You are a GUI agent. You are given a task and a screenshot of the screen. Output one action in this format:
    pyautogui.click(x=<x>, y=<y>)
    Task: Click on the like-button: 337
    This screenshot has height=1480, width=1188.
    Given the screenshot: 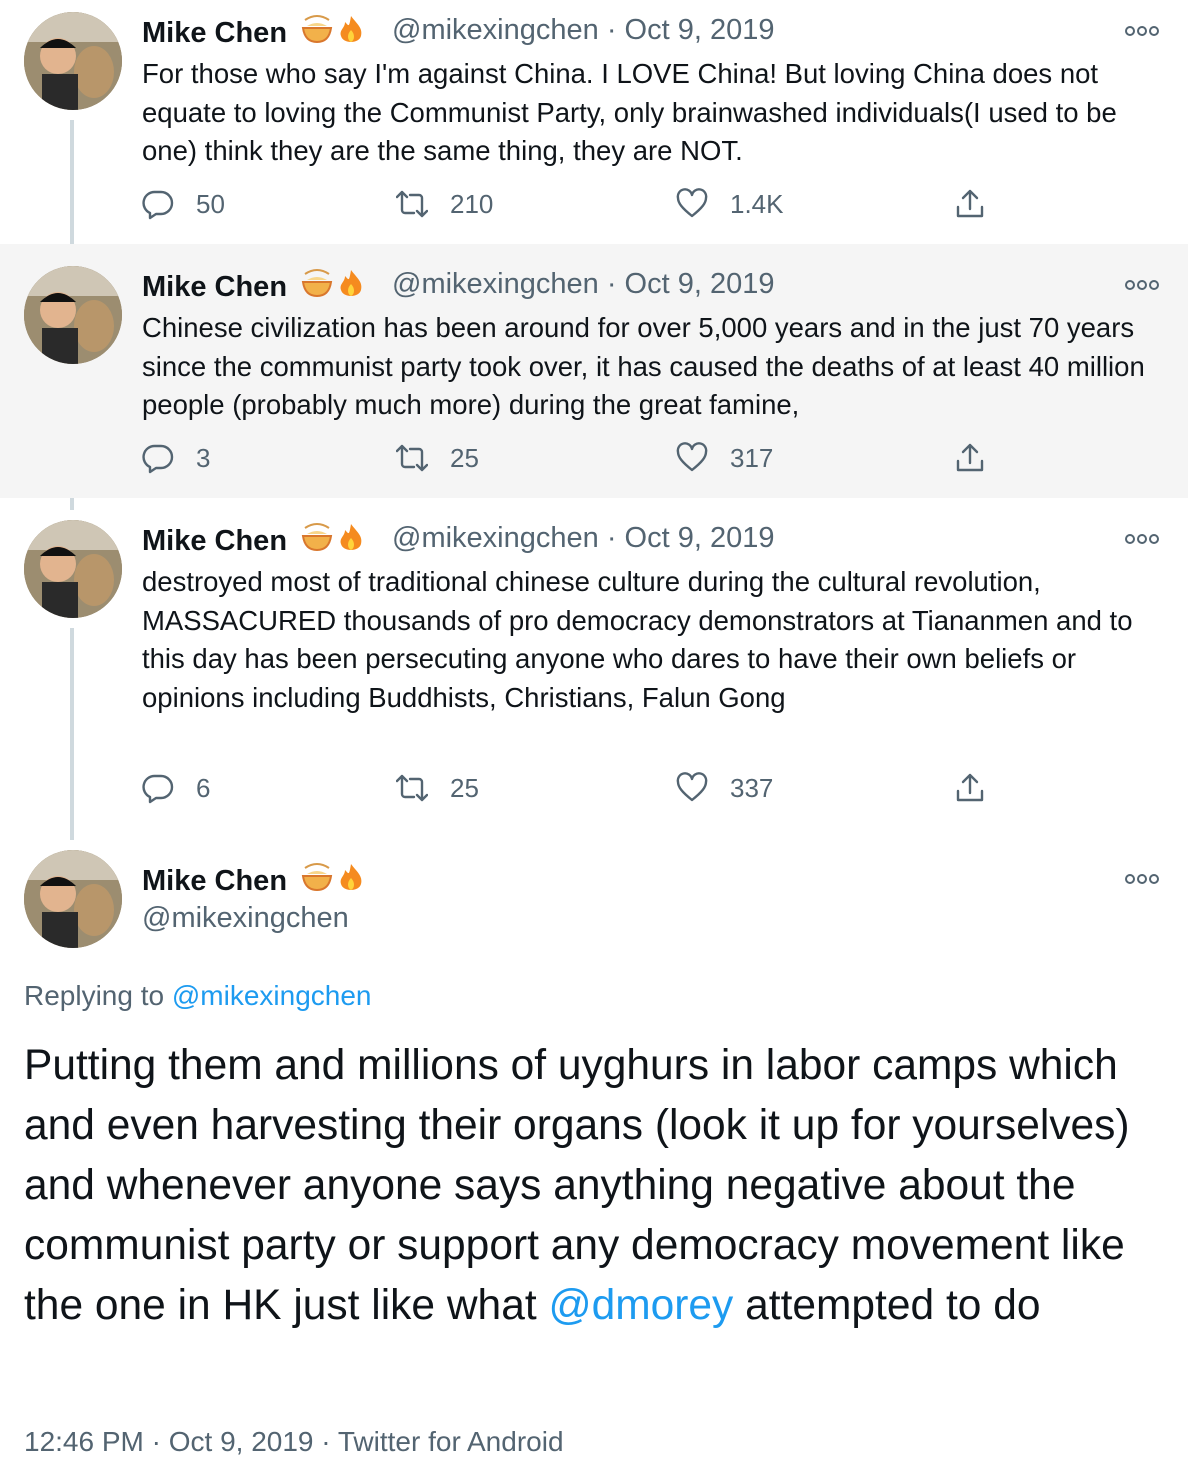 What is the action you would take?
    pyautogui.click(x=724, y=788)
    